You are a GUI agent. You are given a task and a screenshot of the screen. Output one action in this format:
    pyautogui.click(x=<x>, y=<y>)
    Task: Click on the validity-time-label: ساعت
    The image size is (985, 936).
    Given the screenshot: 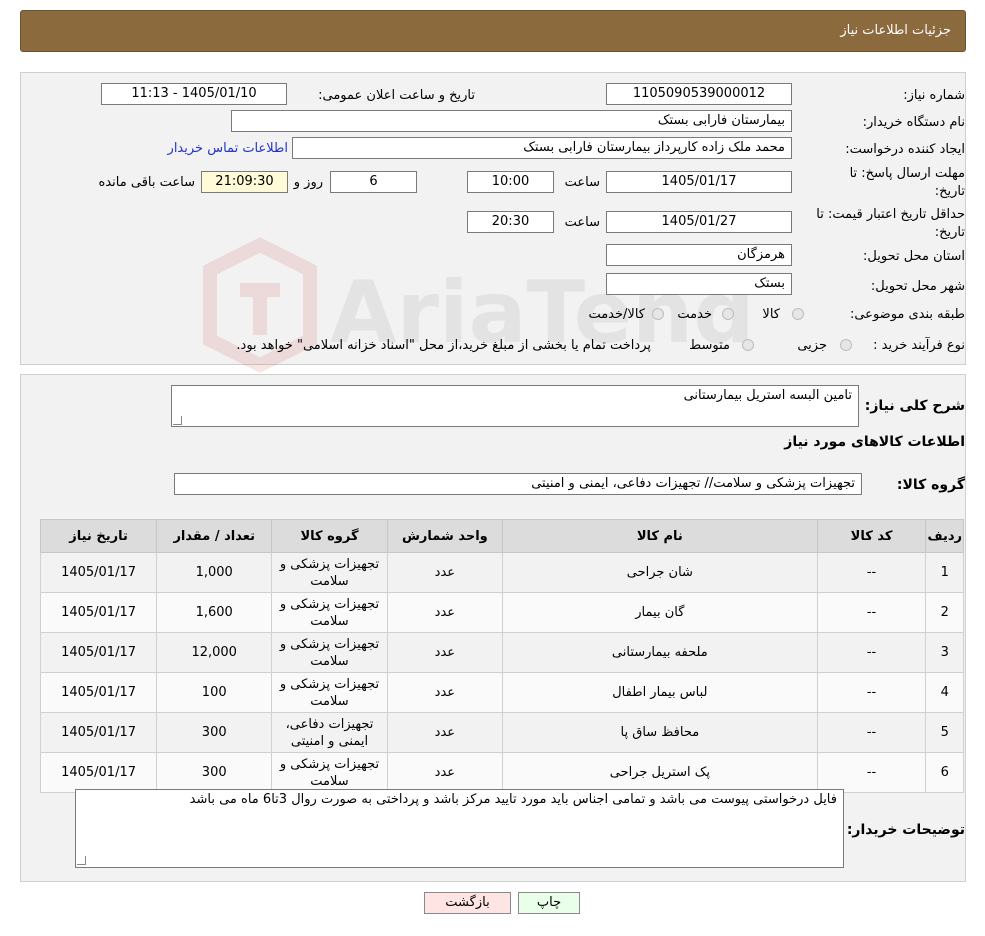 What is the action you would take?
    pyautogui.click(x=582, y=222)
    